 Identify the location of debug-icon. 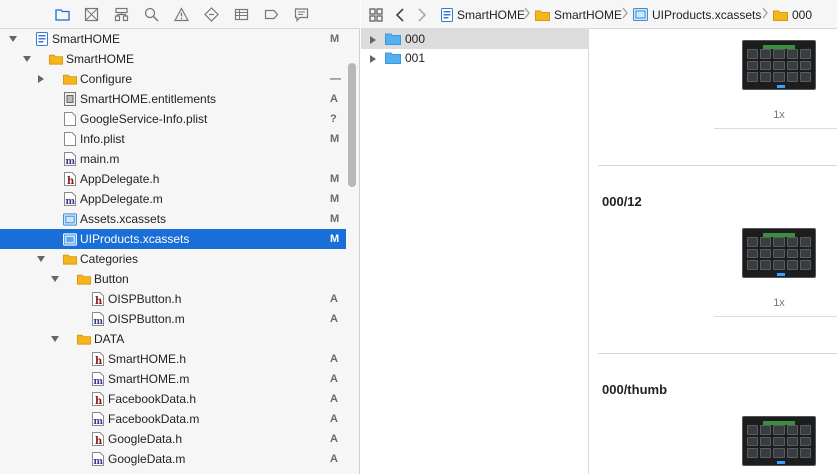
(241, 14).